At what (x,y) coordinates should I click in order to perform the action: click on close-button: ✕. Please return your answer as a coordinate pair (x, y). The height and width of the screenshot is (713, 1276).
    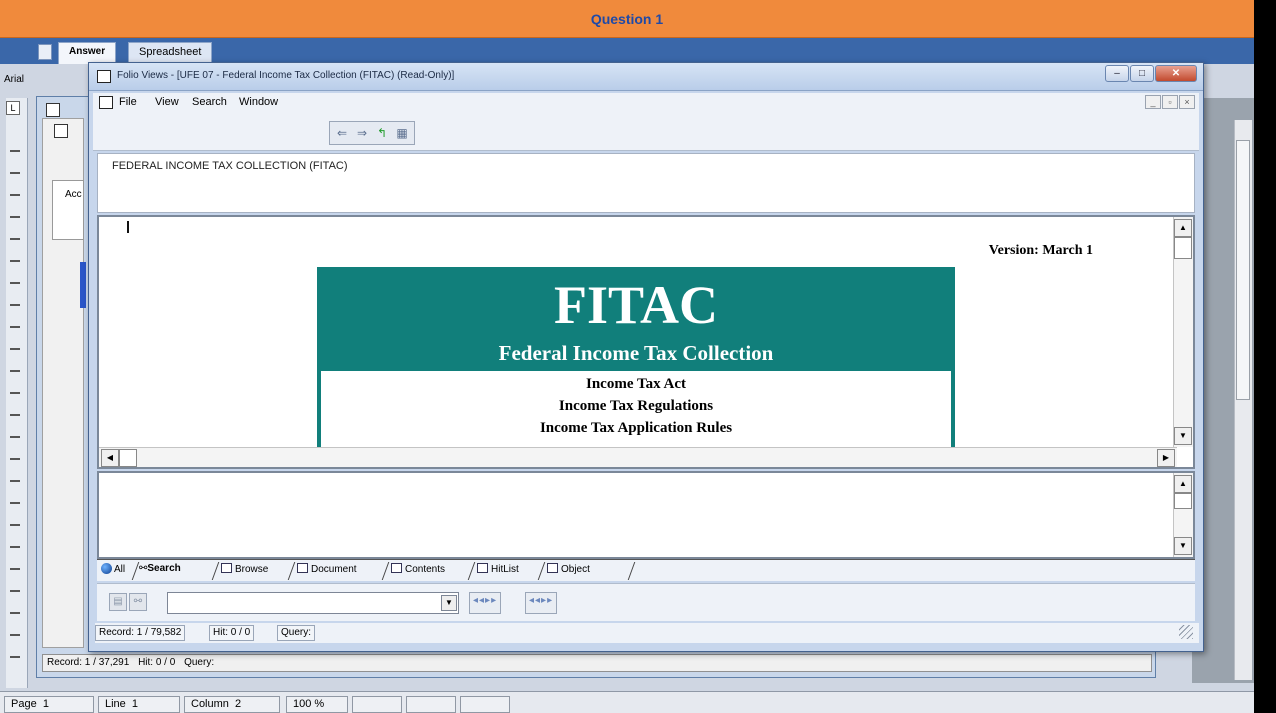
    Looking at the image, I should click on (1176, 73).